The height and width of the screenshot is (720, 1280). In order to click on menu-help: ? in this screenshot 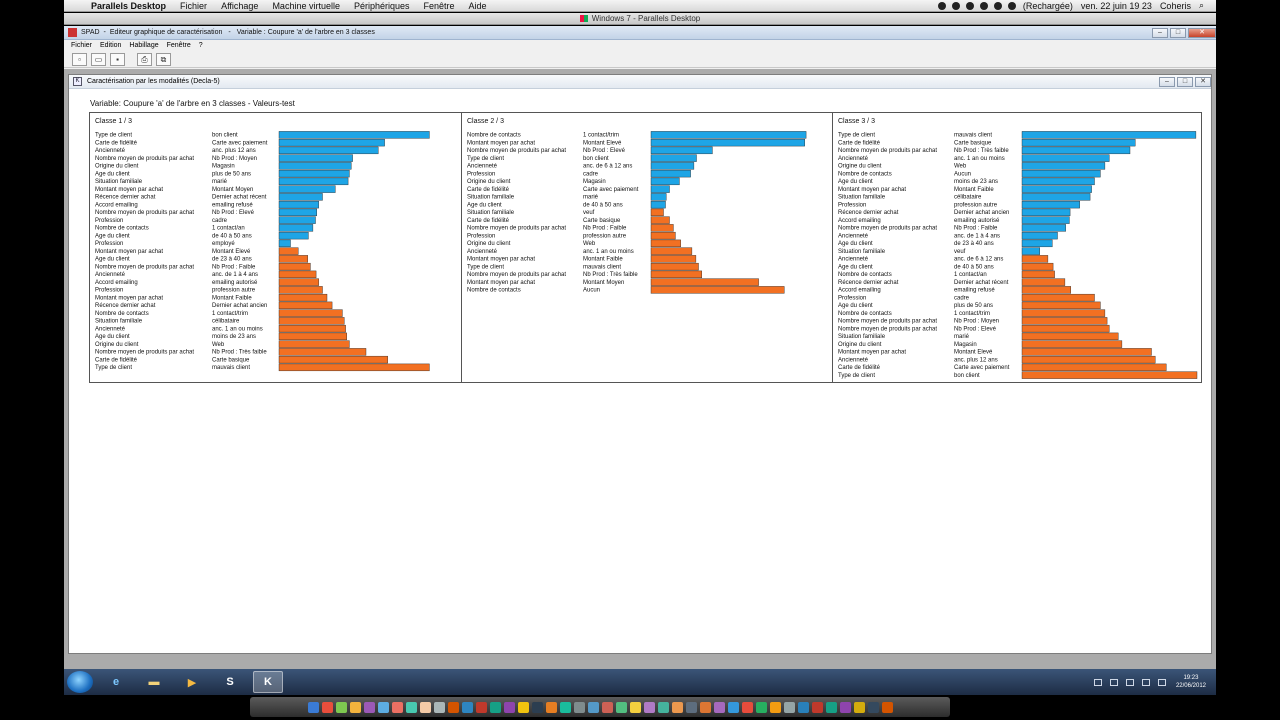, I will do `click(201, 45)`.